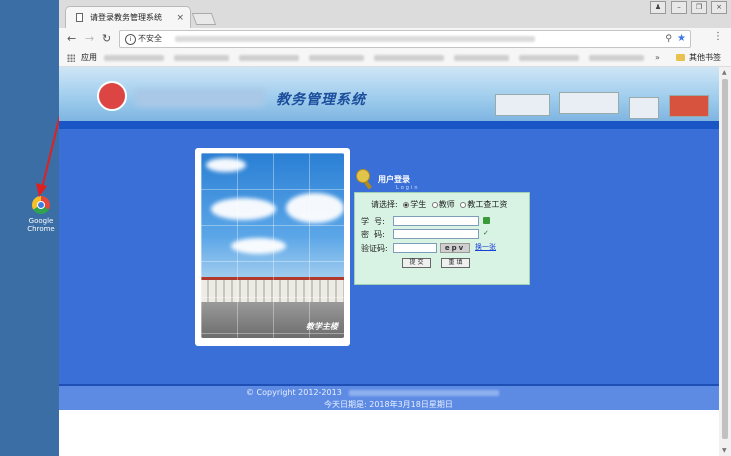 This screenshot has height=456, width=731. What do you see at coordinates (680, 57) in the screenshot?
I see `folder-icon` at bounding box center [680, 57].